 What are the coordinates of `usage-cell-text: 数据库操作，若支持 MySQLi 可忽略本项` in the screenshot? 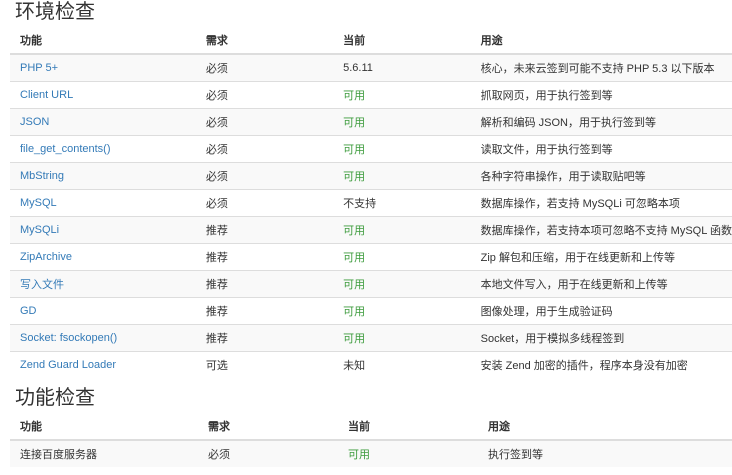 It's located at (580, 204).